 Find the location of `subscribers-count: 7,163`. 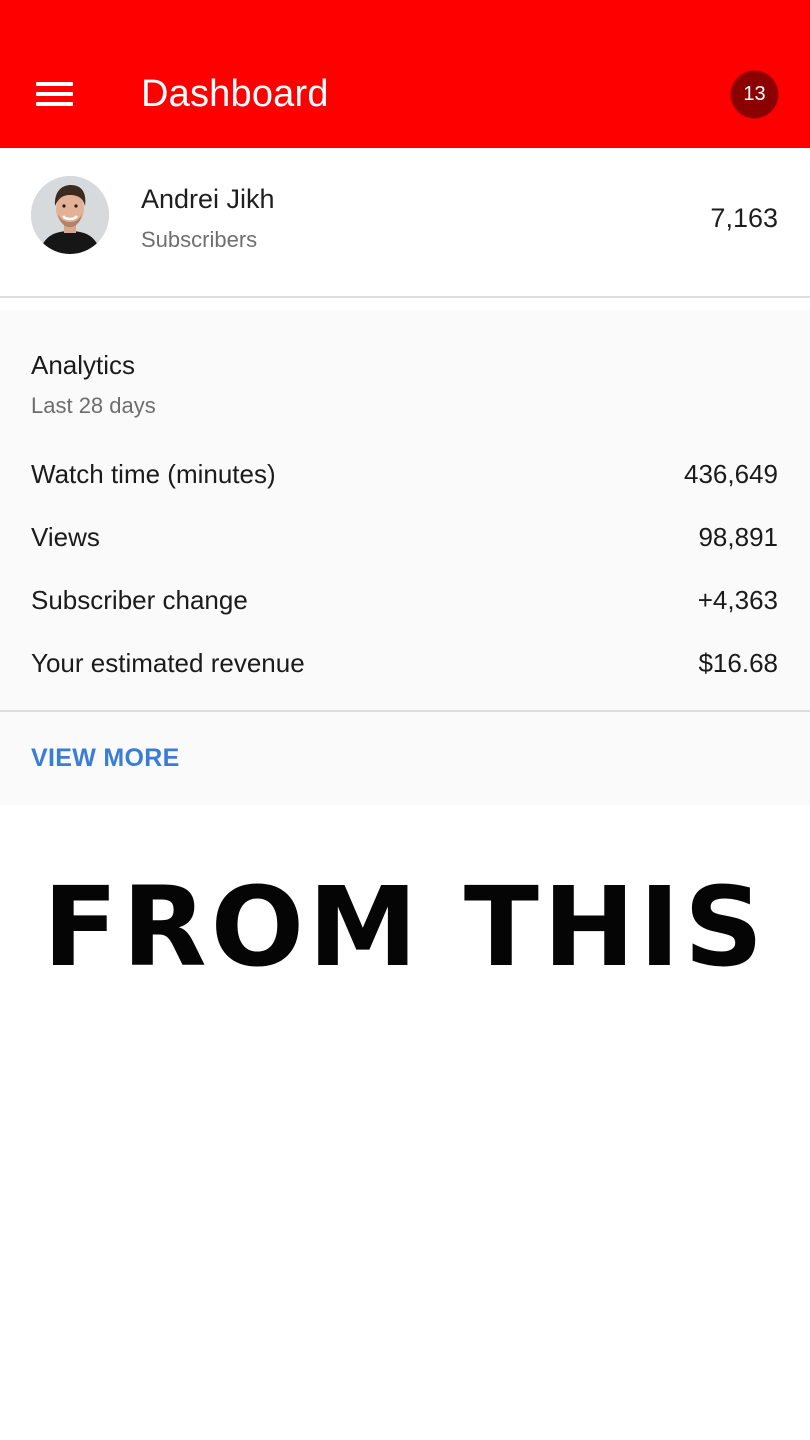

subscribers-count: 7,163 is located at coordinates (744, 218).